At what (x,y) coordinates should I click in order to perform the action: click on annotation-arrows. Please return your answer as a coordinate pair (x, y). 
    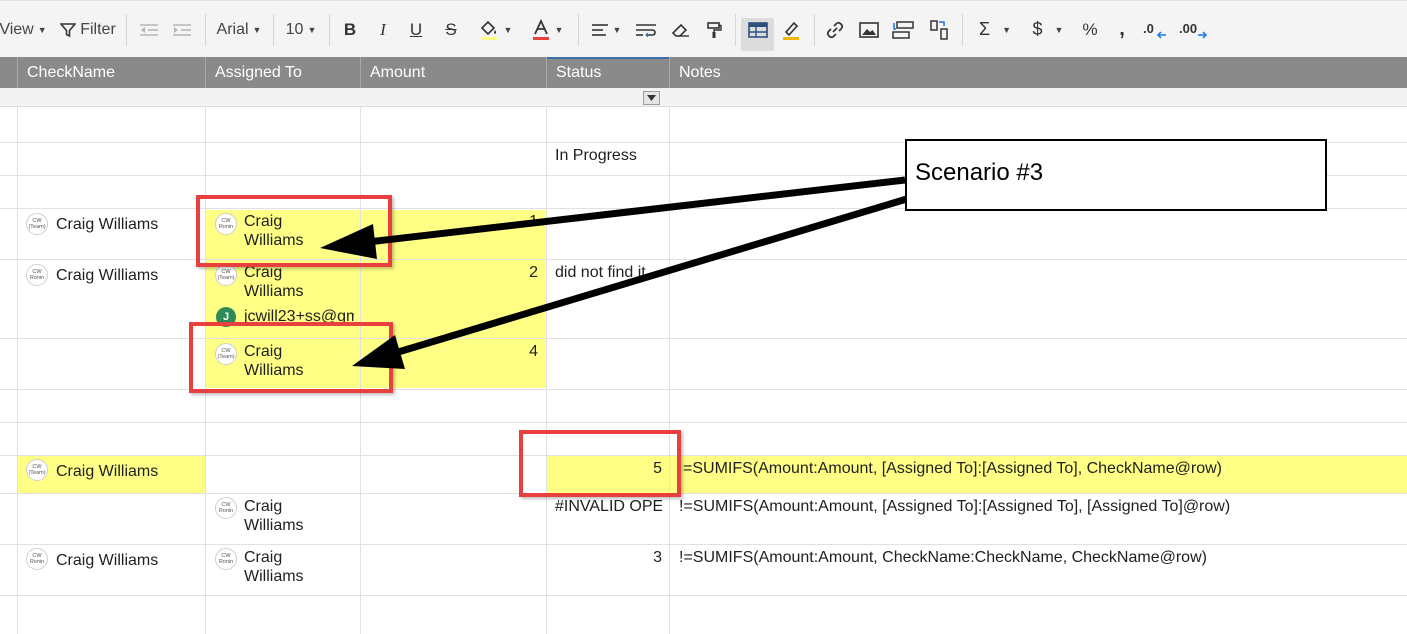
    Looking at the image, I should click on (621, 272).